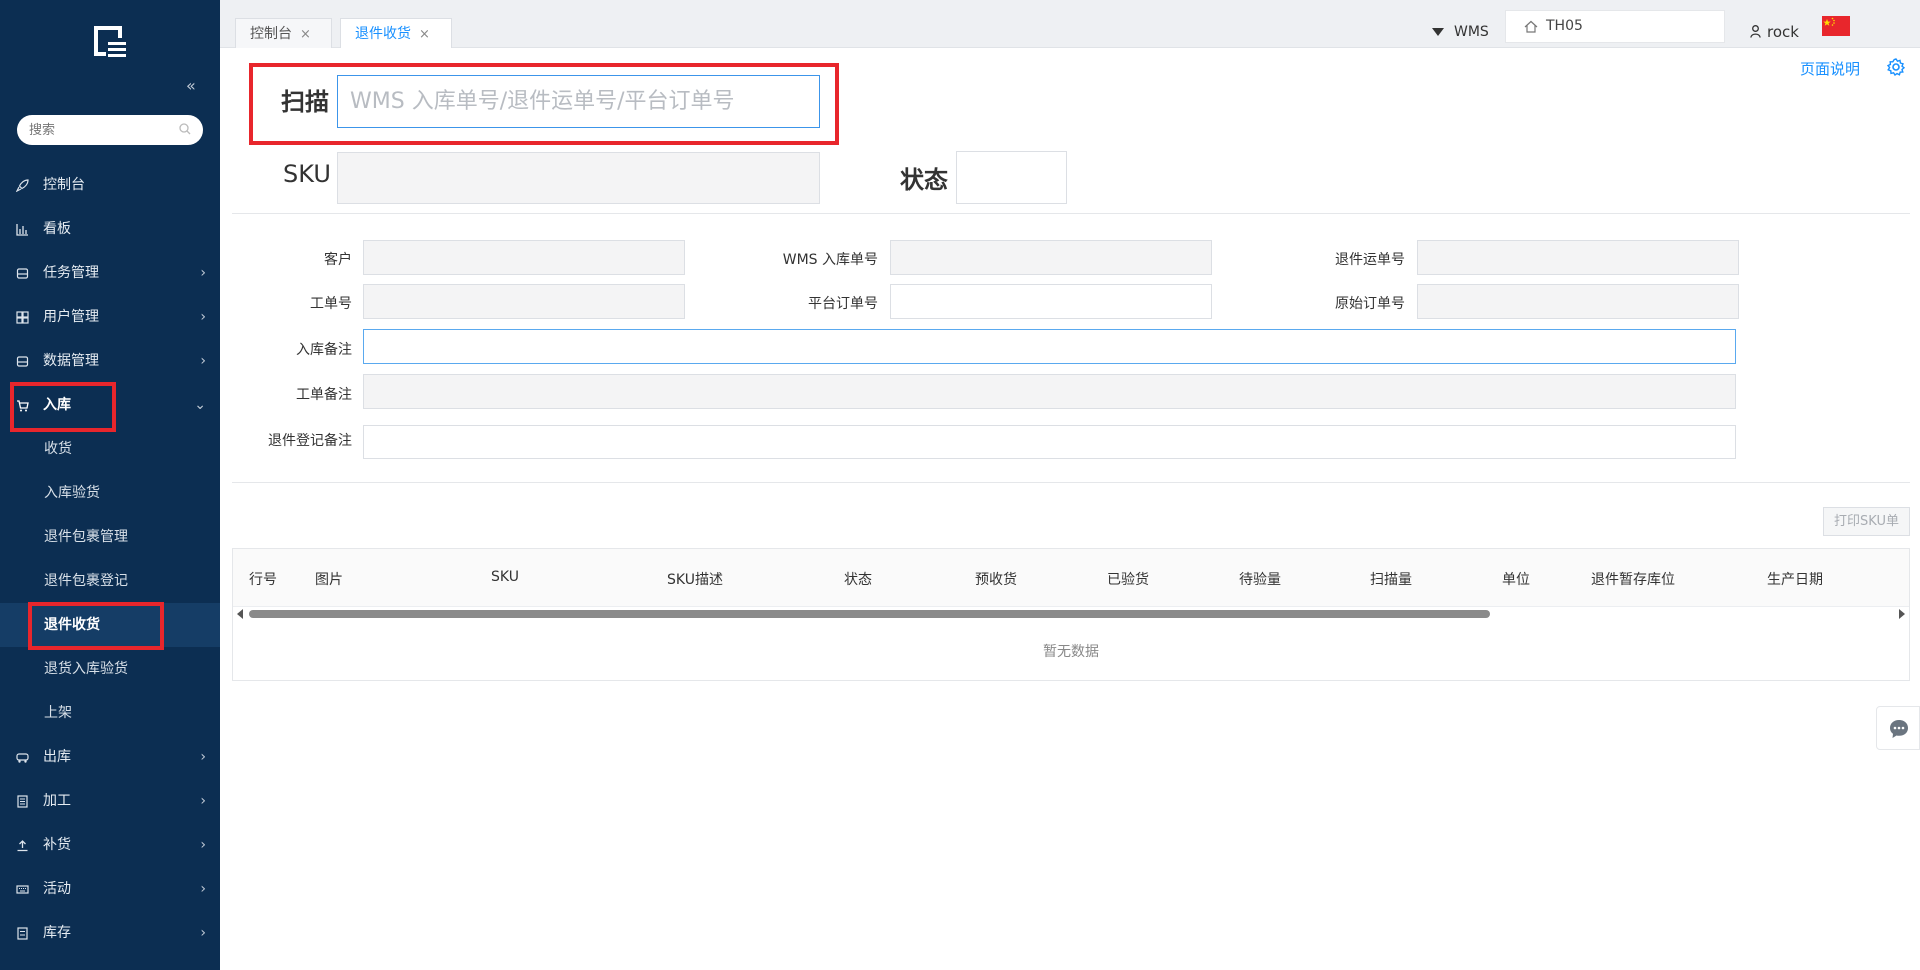 The image size is (1920, 970). What do you see at coordinates (110, 889) in the screenshot?
I see `sidebar-item-activity: 活动 ›` at bounding box center [110, 889].